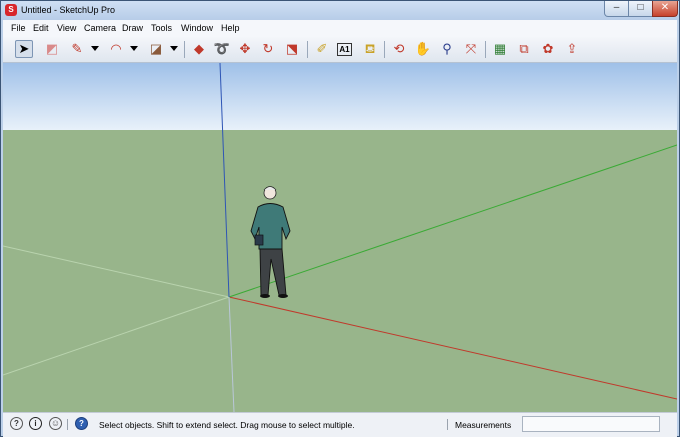  I want to click on close-button: ✕, so click(665, 9).